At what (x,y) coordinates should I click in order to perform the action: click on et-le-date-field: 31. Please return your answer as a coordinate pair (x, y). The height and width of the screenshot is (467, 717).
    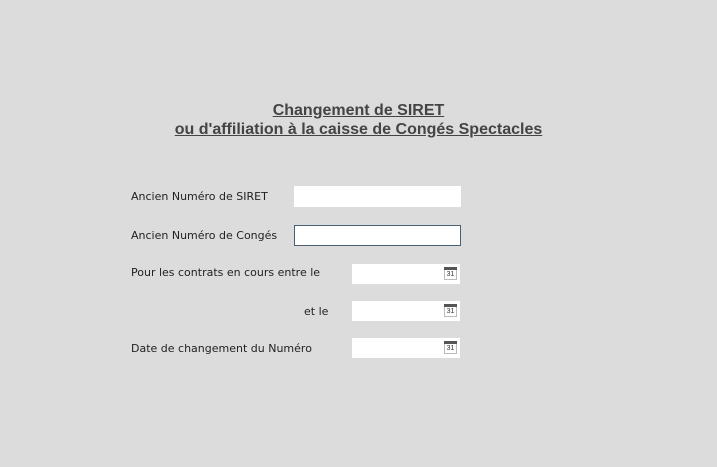
    Looking at the image, I should click on (406, 311).